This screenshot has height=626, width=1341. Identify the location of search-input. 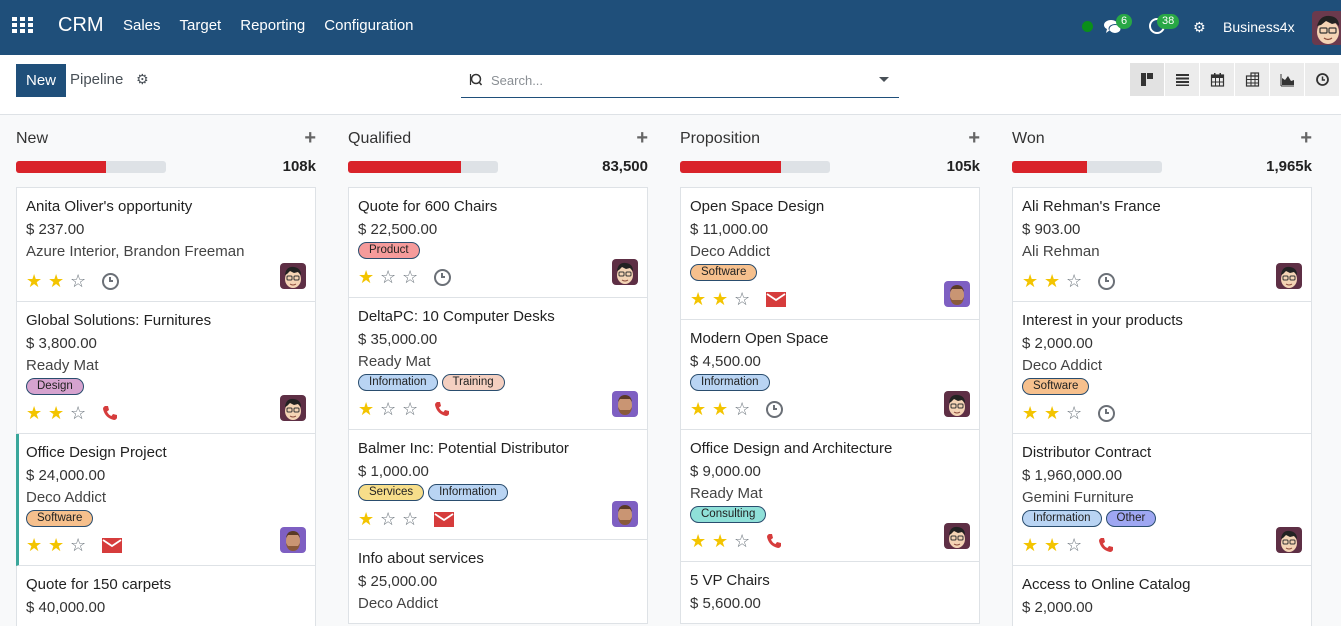
(681, 80).